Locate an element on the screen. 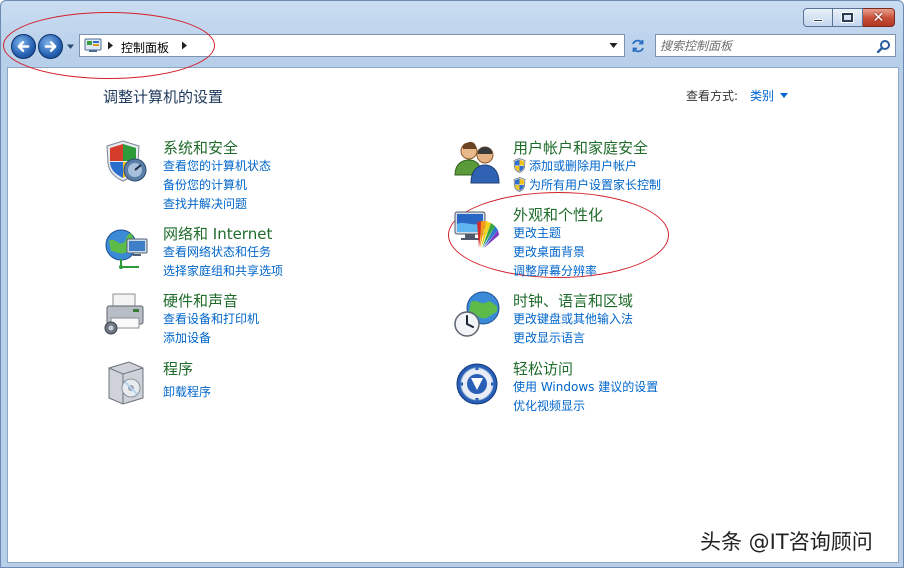 Image resolution: width=904 pixels, height=568 pixels. category-title: 时钟、语言和区域 is located at coordinates (573, 300).